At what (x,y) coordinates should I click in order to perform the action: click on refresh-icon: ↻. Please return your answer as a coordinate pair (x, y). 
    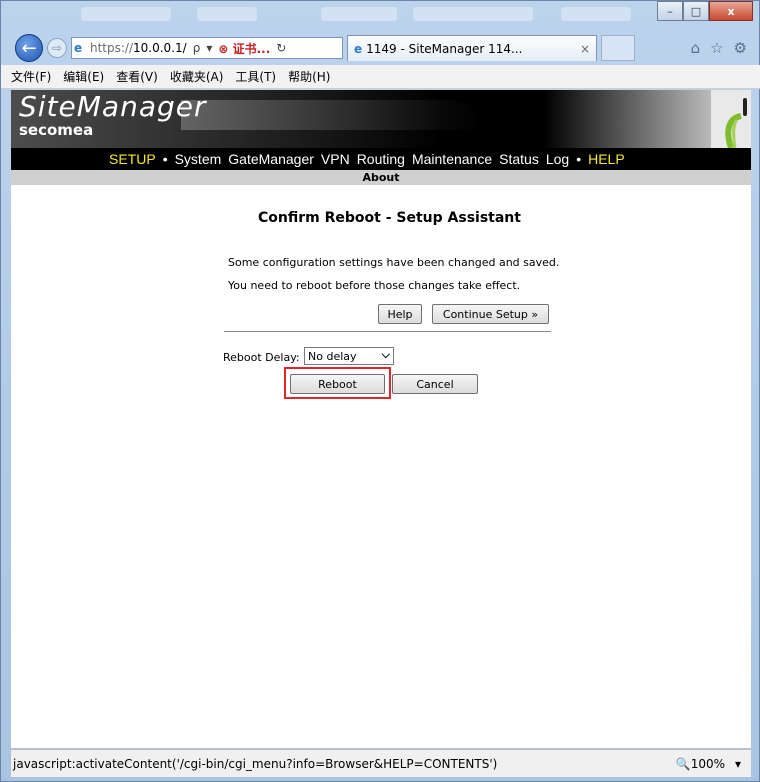
    Looking at the image, I should click on (281, 48).